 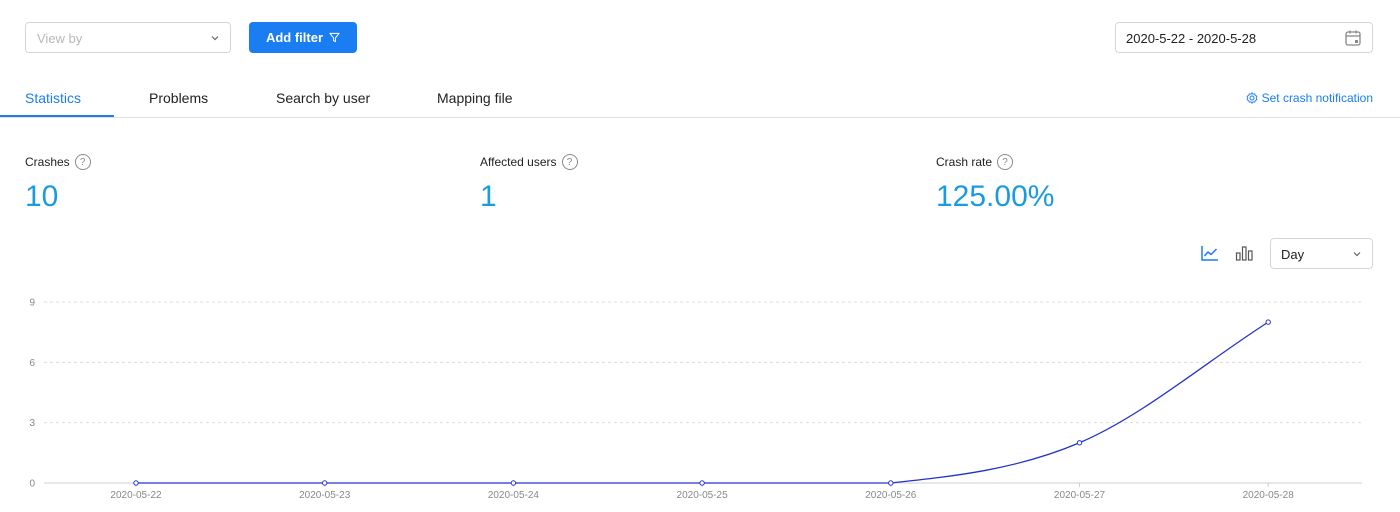 I want to click on x-tick-label: 2020-05-22, so click(x=136, y=495).